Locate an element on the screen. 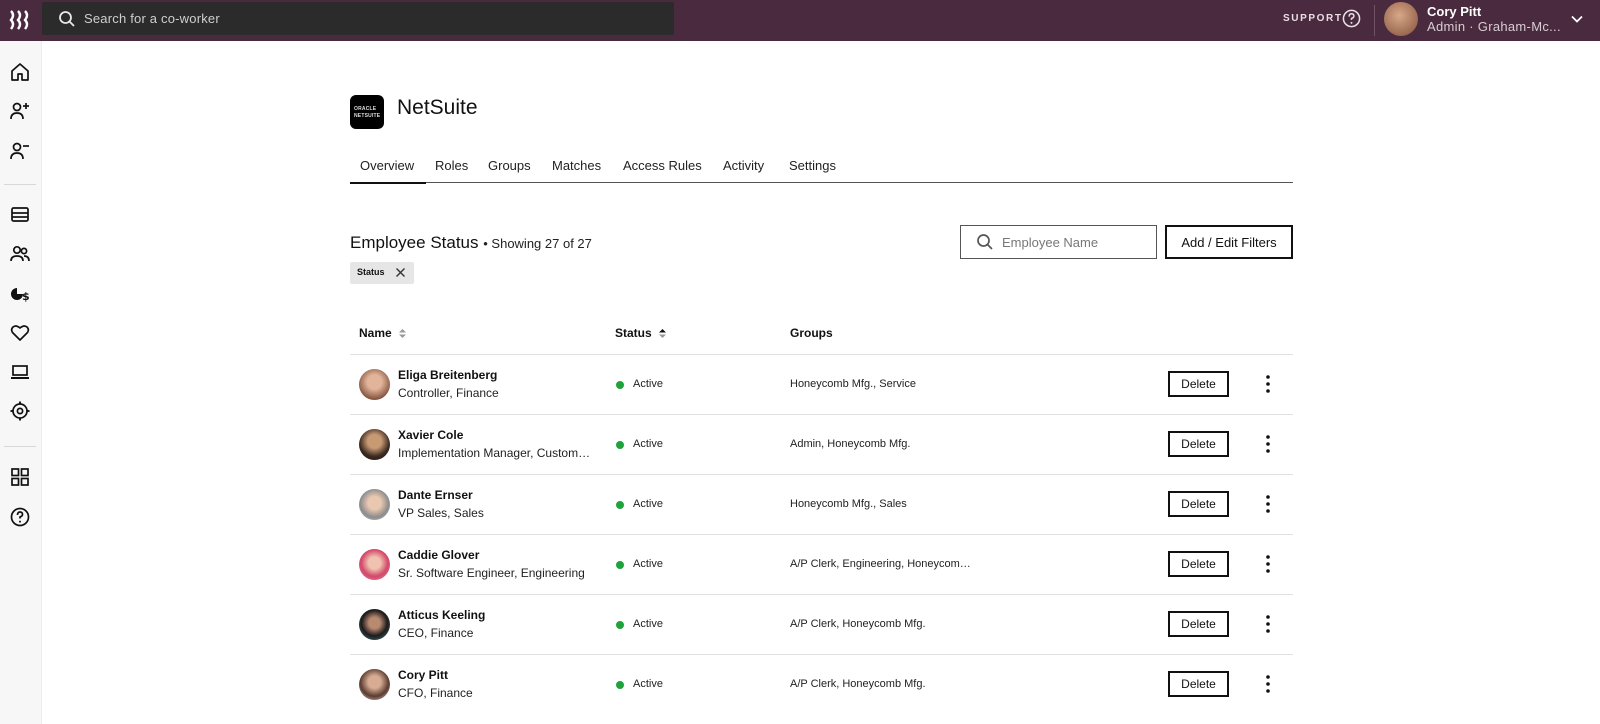  user-avatar is located at coordinates (1401, 19).